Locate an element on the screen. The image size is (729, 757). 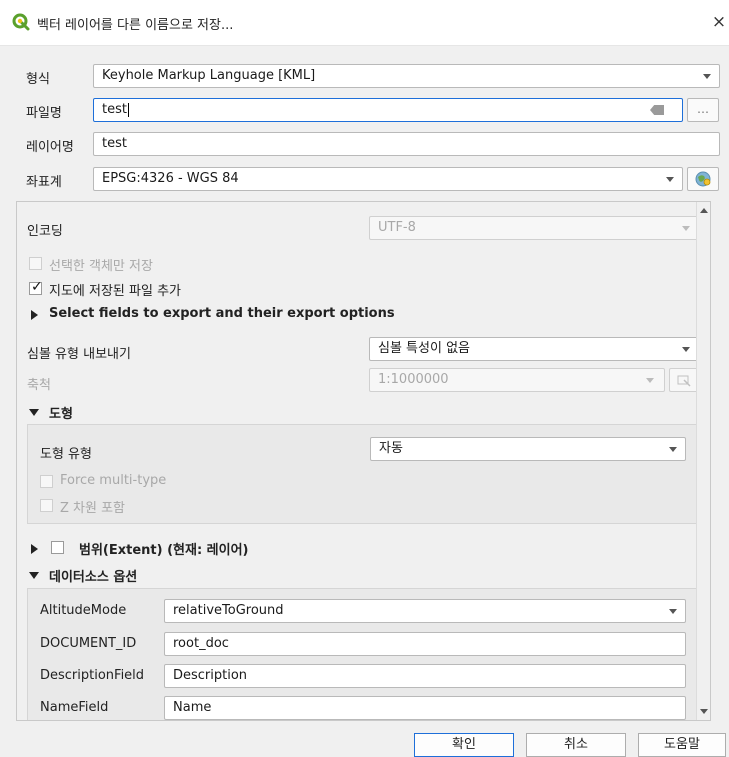
crs-selector-button is located at coordinates (703, 179).